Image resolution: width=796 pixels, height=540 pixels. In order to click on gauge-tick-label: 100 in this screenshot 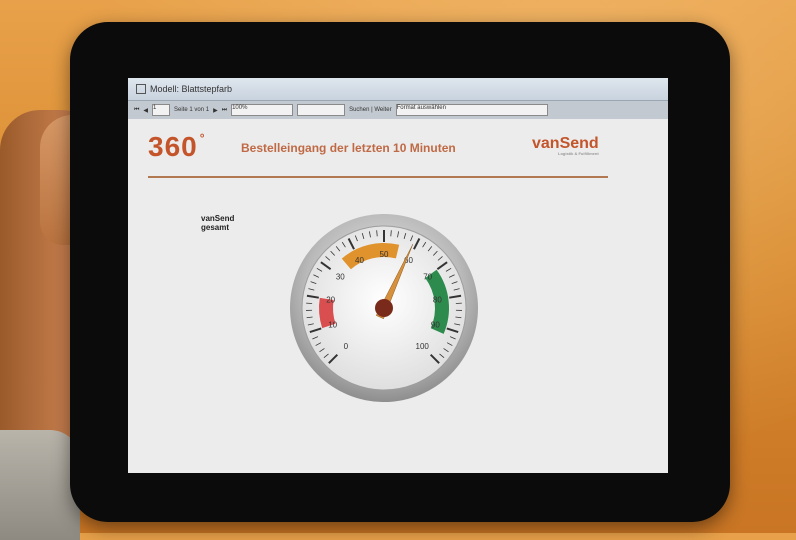, I will do `click(423, 346)`.